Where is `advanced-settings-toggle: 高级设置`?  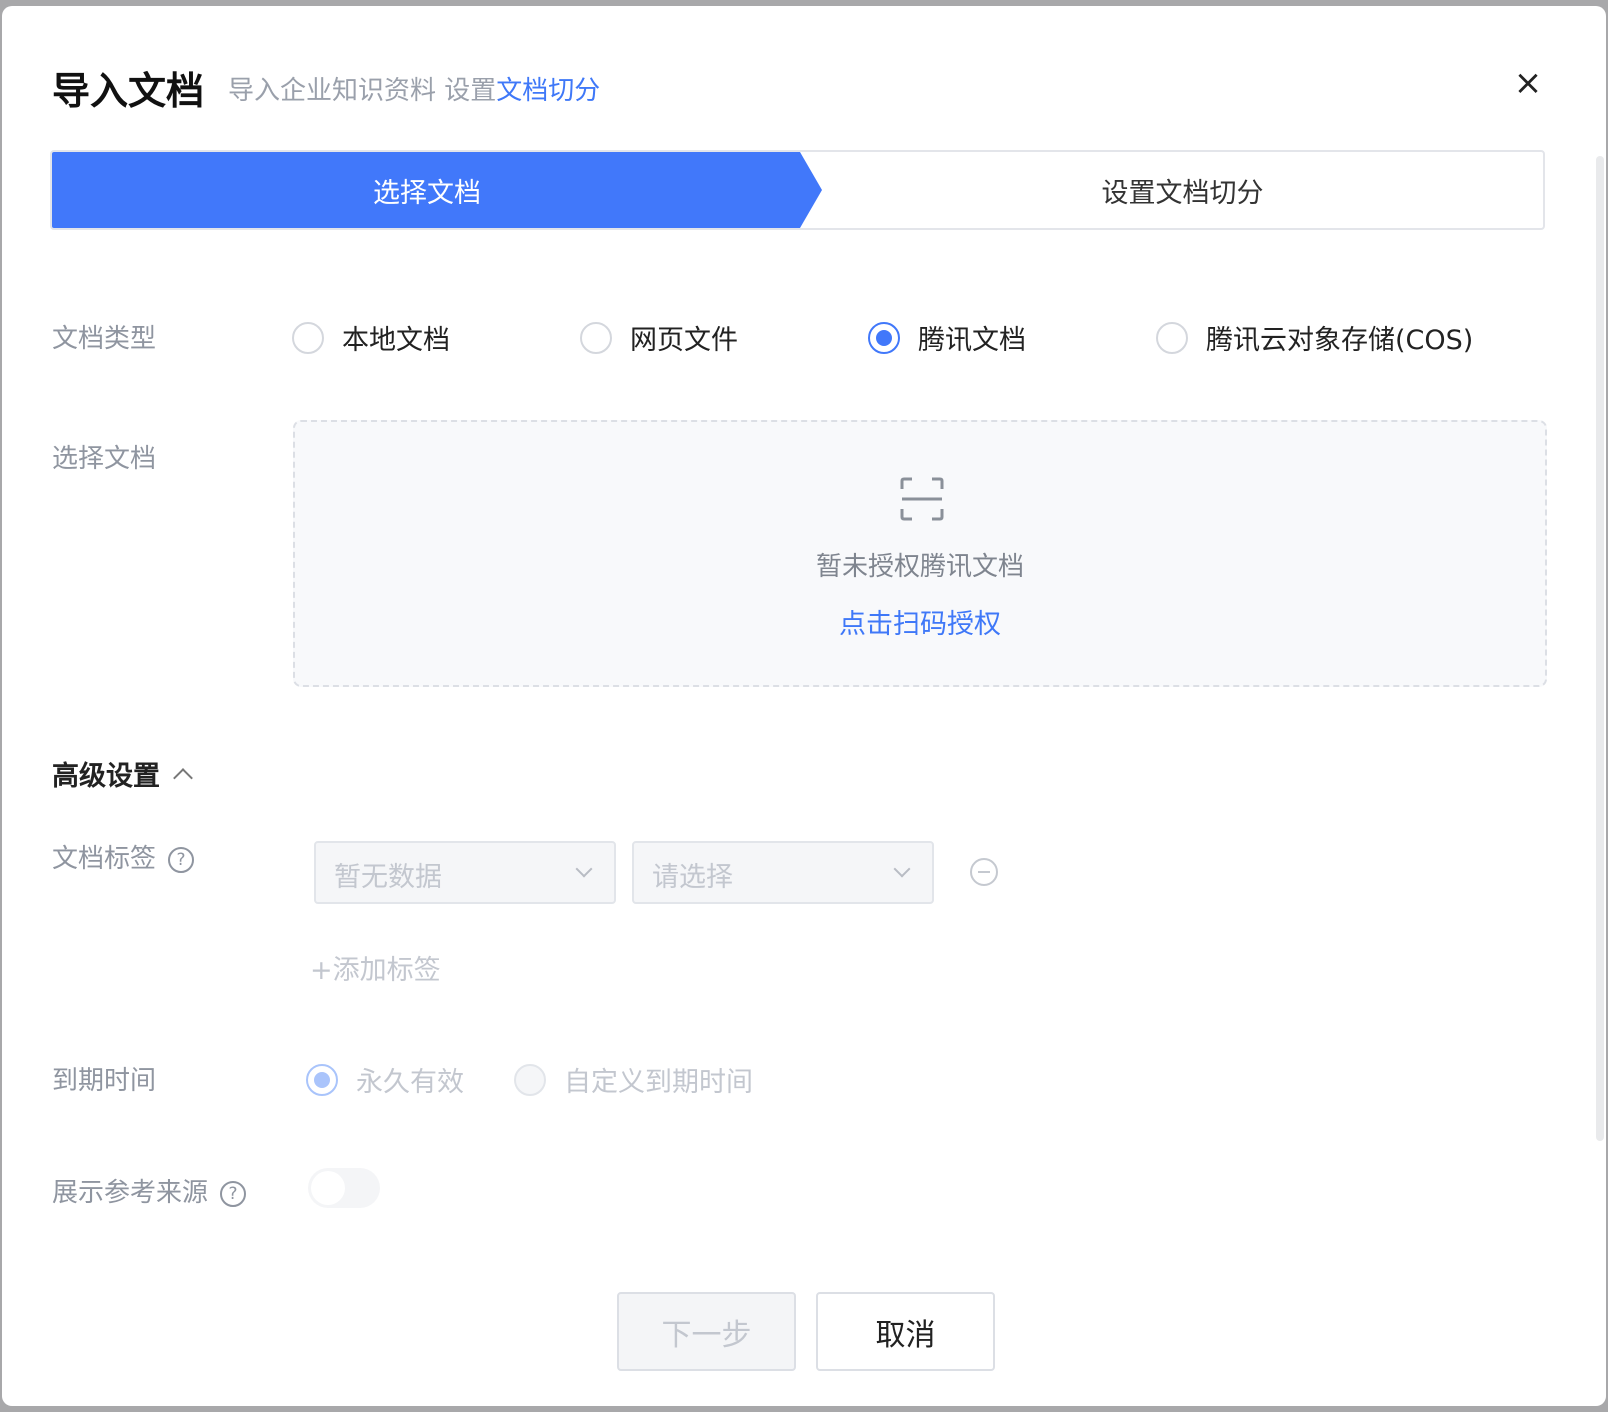 advanced-settings-toggle: 高级设置 is located at coordinates (122, 773).